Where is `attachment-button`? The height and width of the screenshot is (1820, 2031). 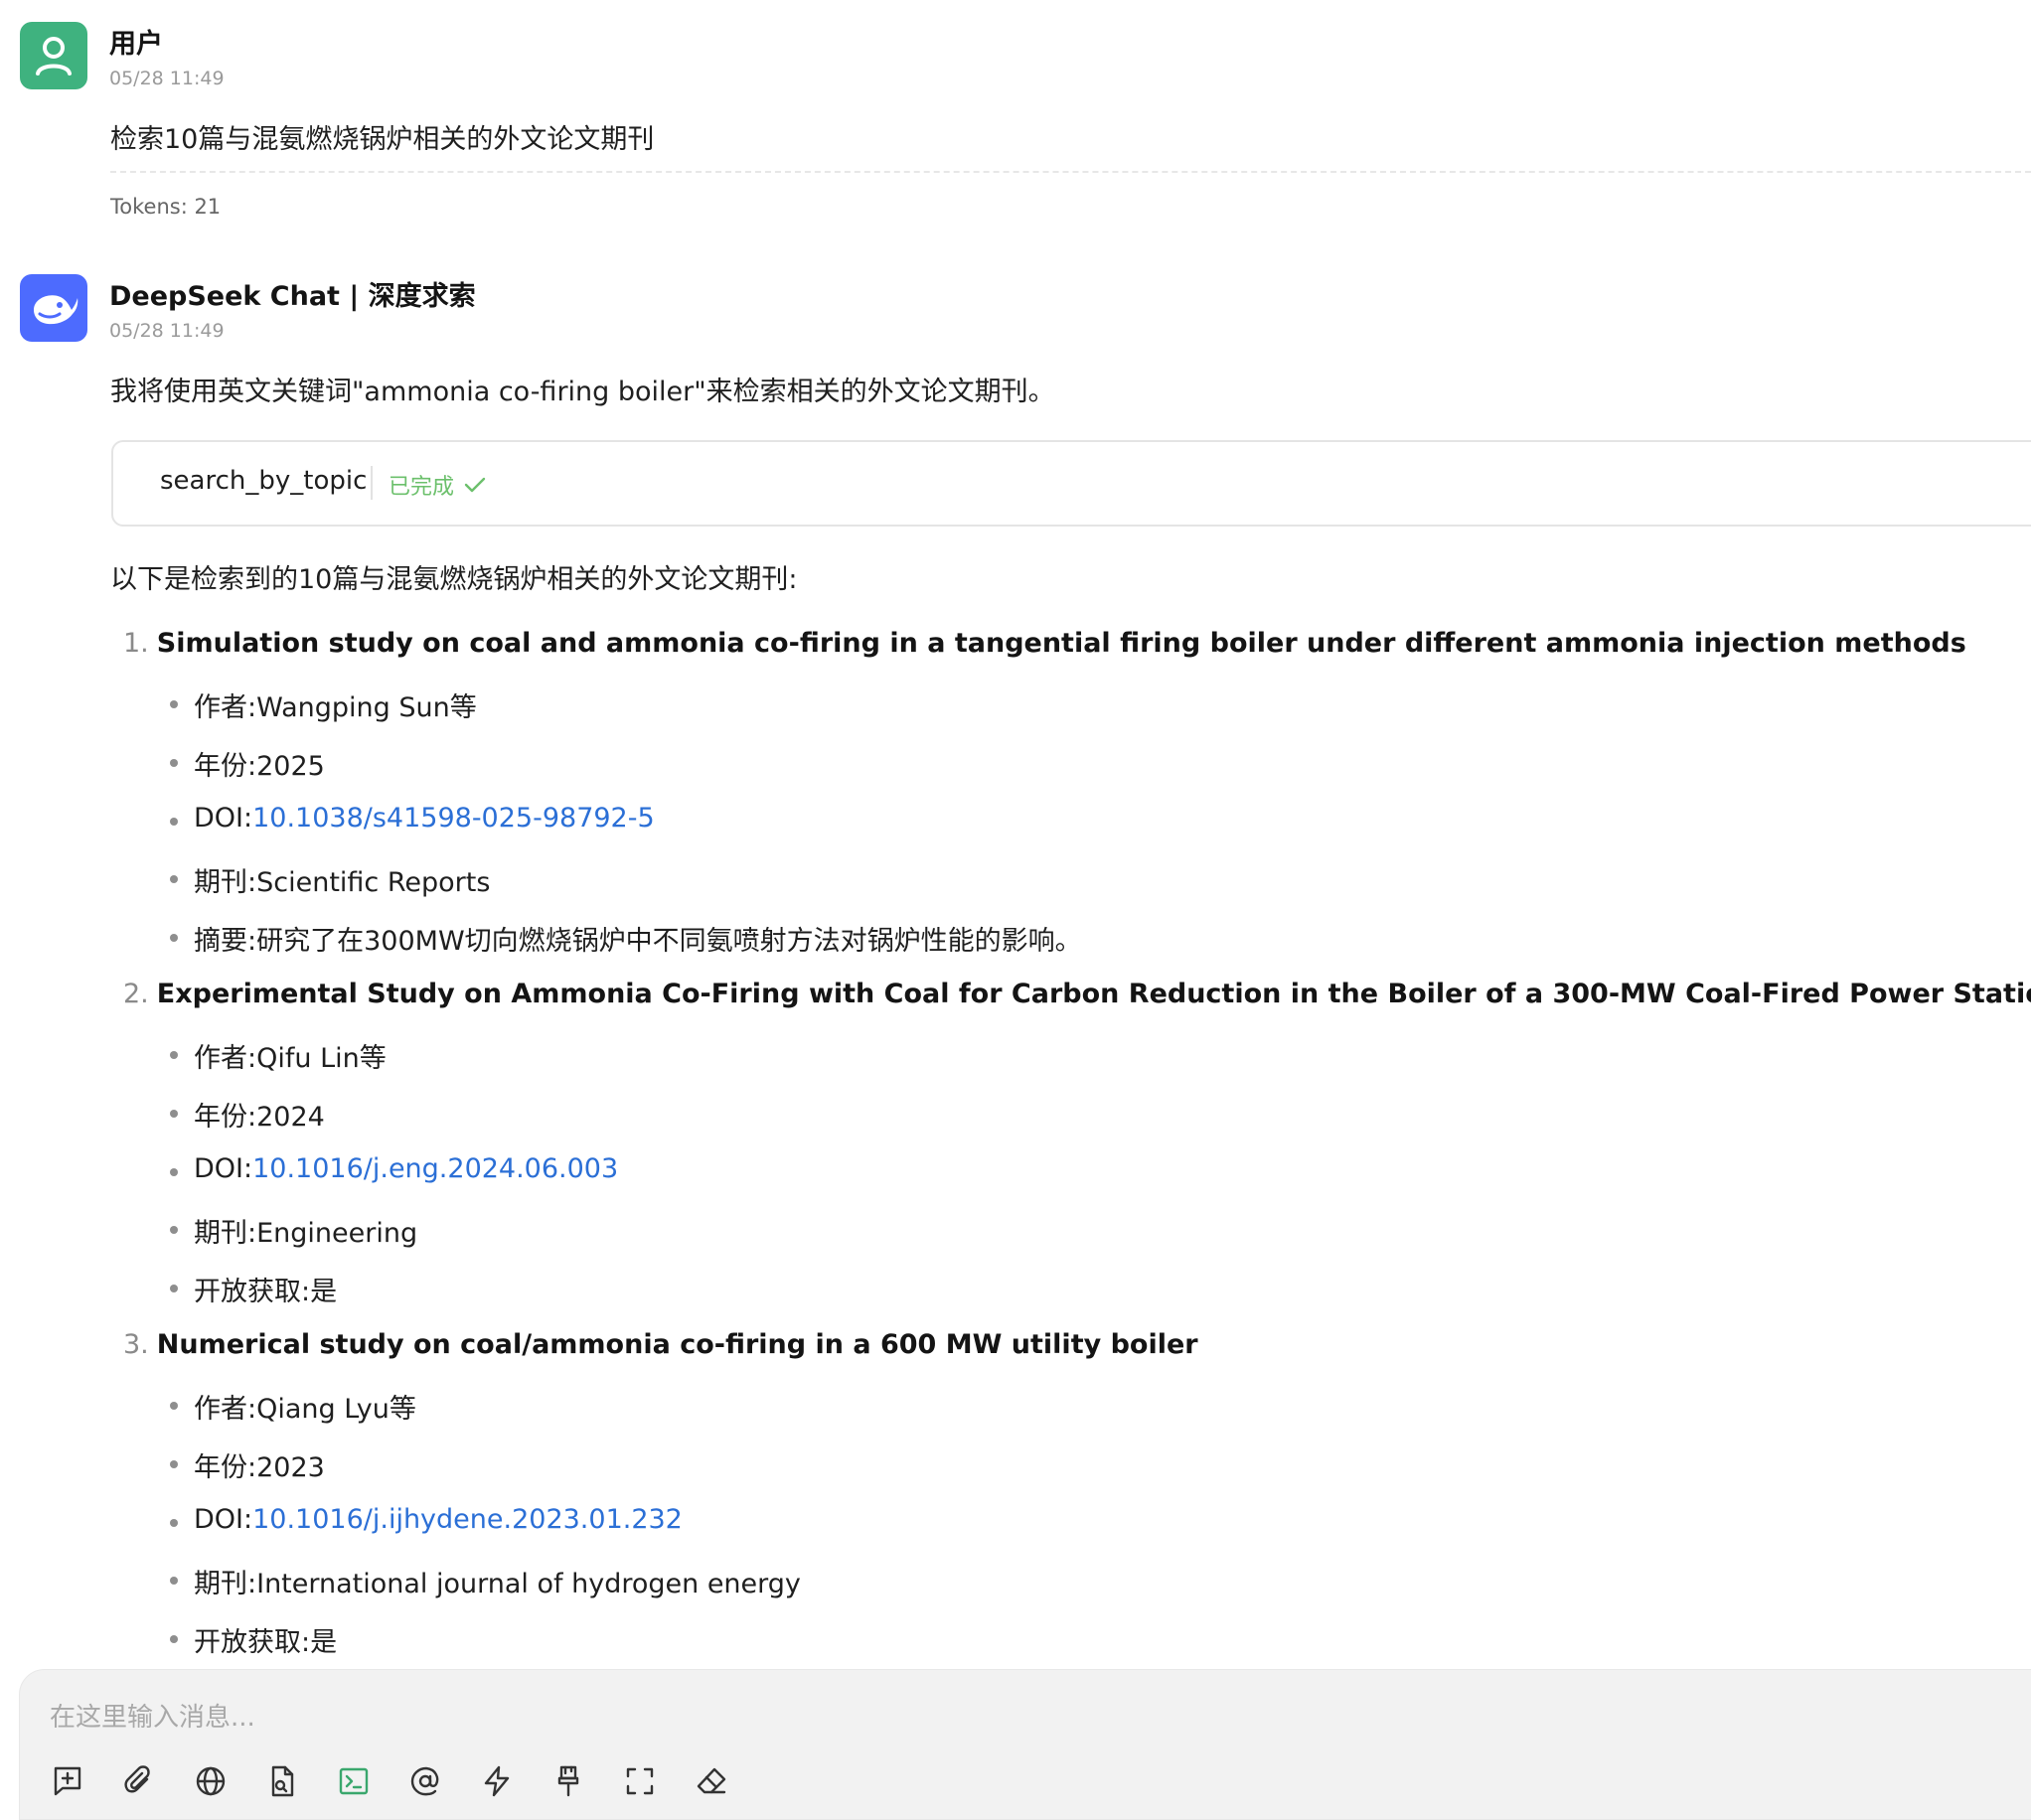
attachment-button is located at coordinates (139, 1781).